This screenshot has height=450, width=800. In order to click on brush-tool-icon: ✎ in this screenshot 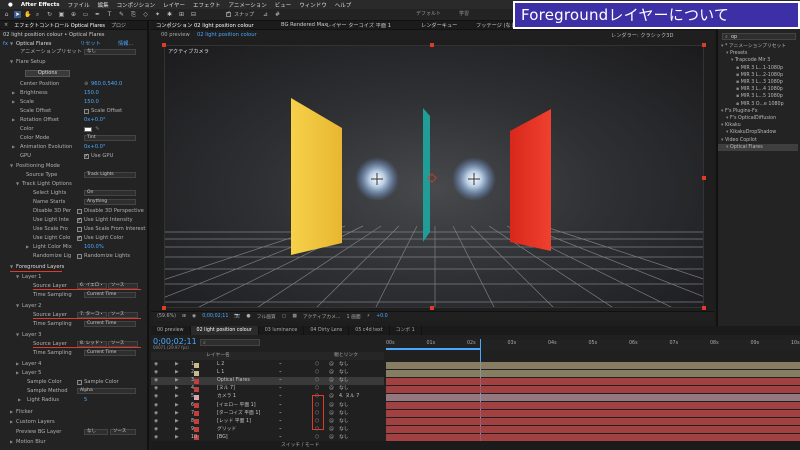, I will do `click(121, 14)`.